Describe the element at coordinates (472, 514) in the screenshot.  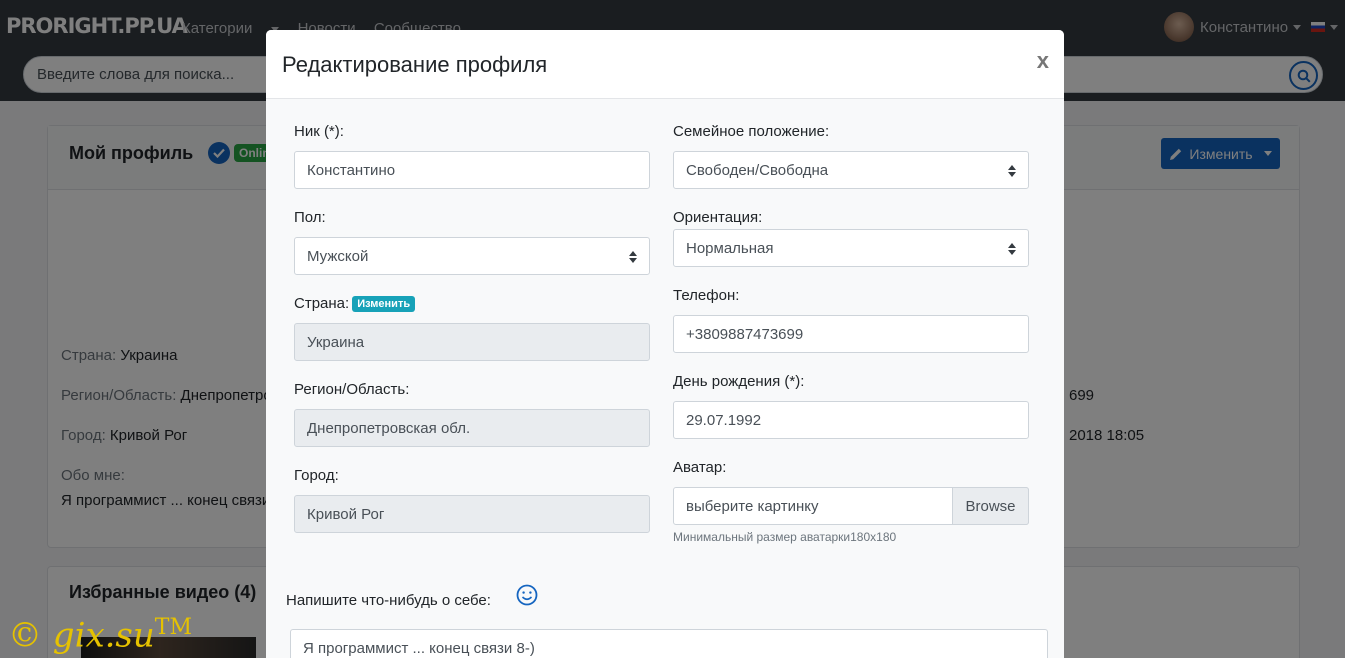
I see `city-field: Кривой Рог` at that location.